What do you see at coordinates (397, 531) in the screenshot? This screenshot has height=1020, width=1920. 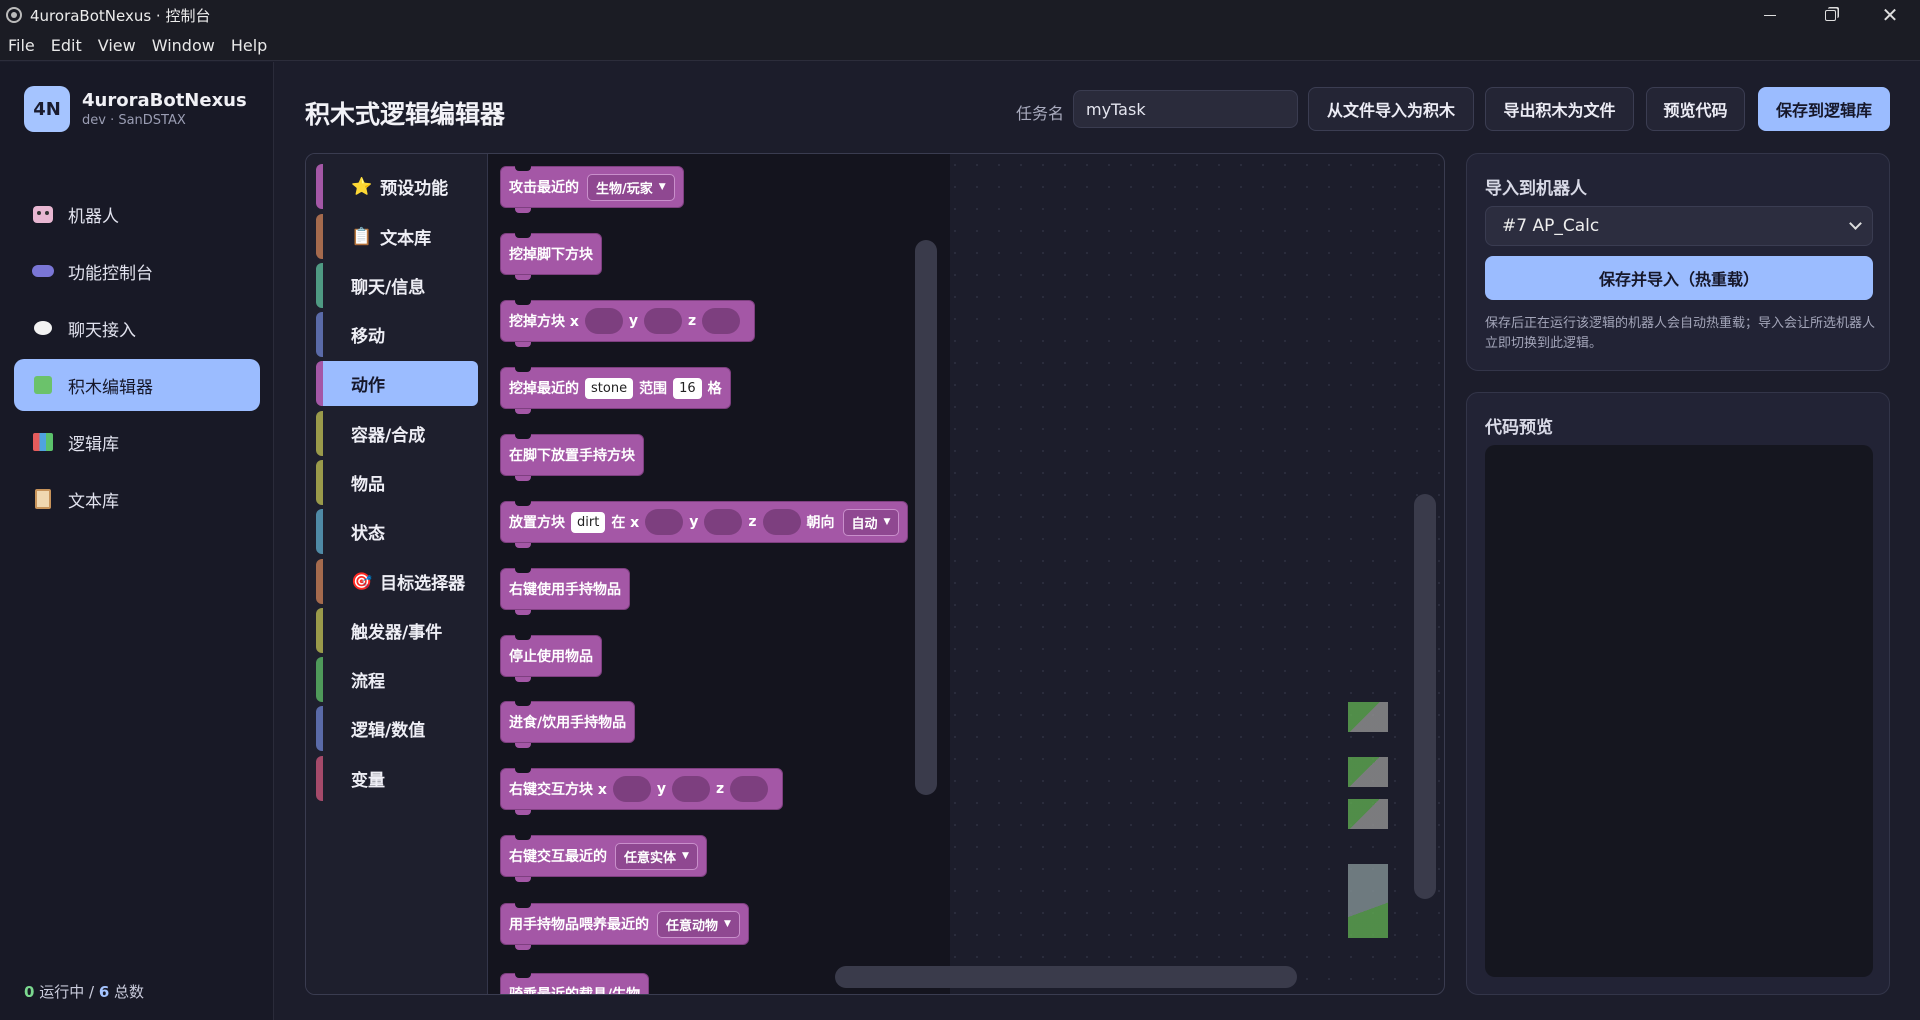 I see `category-status: 状态` at bounding box center [397, 531].